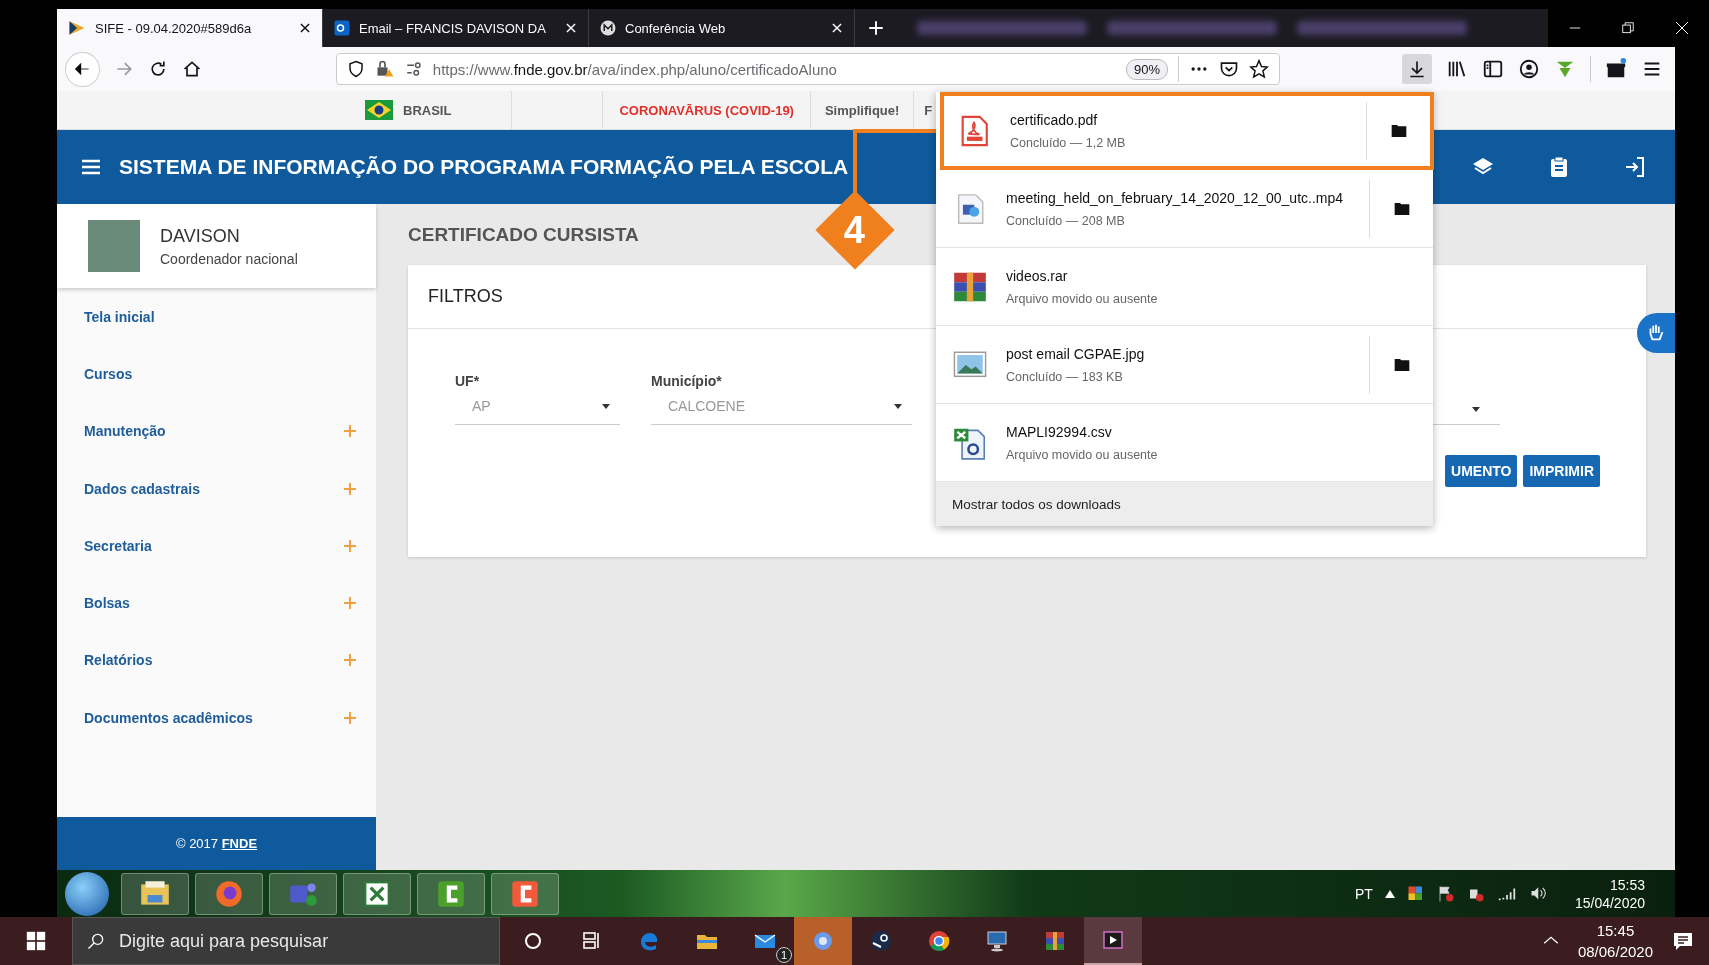  What do you see at coordinates (1037, 275) in the screenshot?
I see `file-name: videos.rar` at bounding box center [1037, 275].